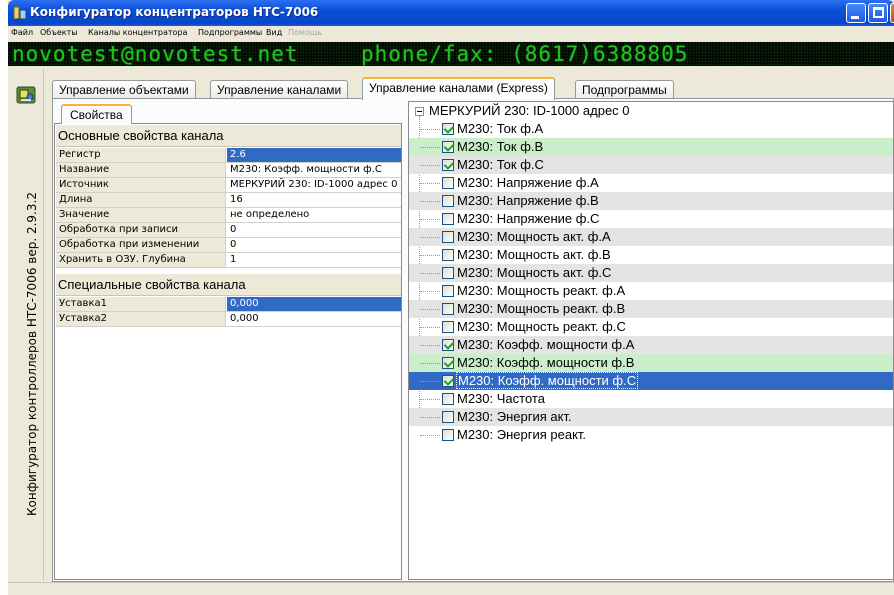 Image resolution: width=894 pixels, height=595 pixels. I want to click on tree-item: M230: Мощность реакт. ф.A, so click(651, 291).